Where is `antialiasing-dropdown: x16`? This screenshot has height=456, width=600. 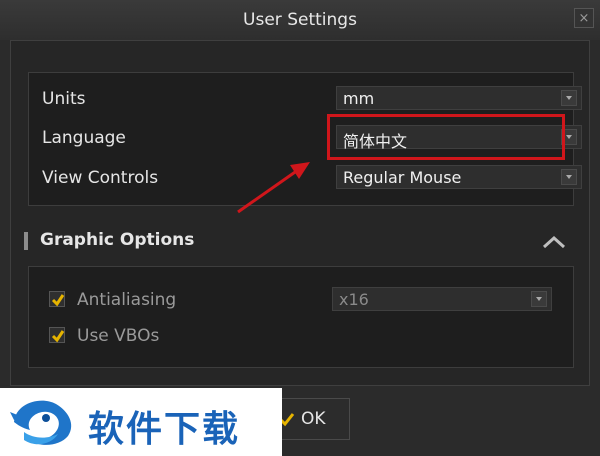 antialiasing-dropdown: x16 is located at coordinates (442, 299).